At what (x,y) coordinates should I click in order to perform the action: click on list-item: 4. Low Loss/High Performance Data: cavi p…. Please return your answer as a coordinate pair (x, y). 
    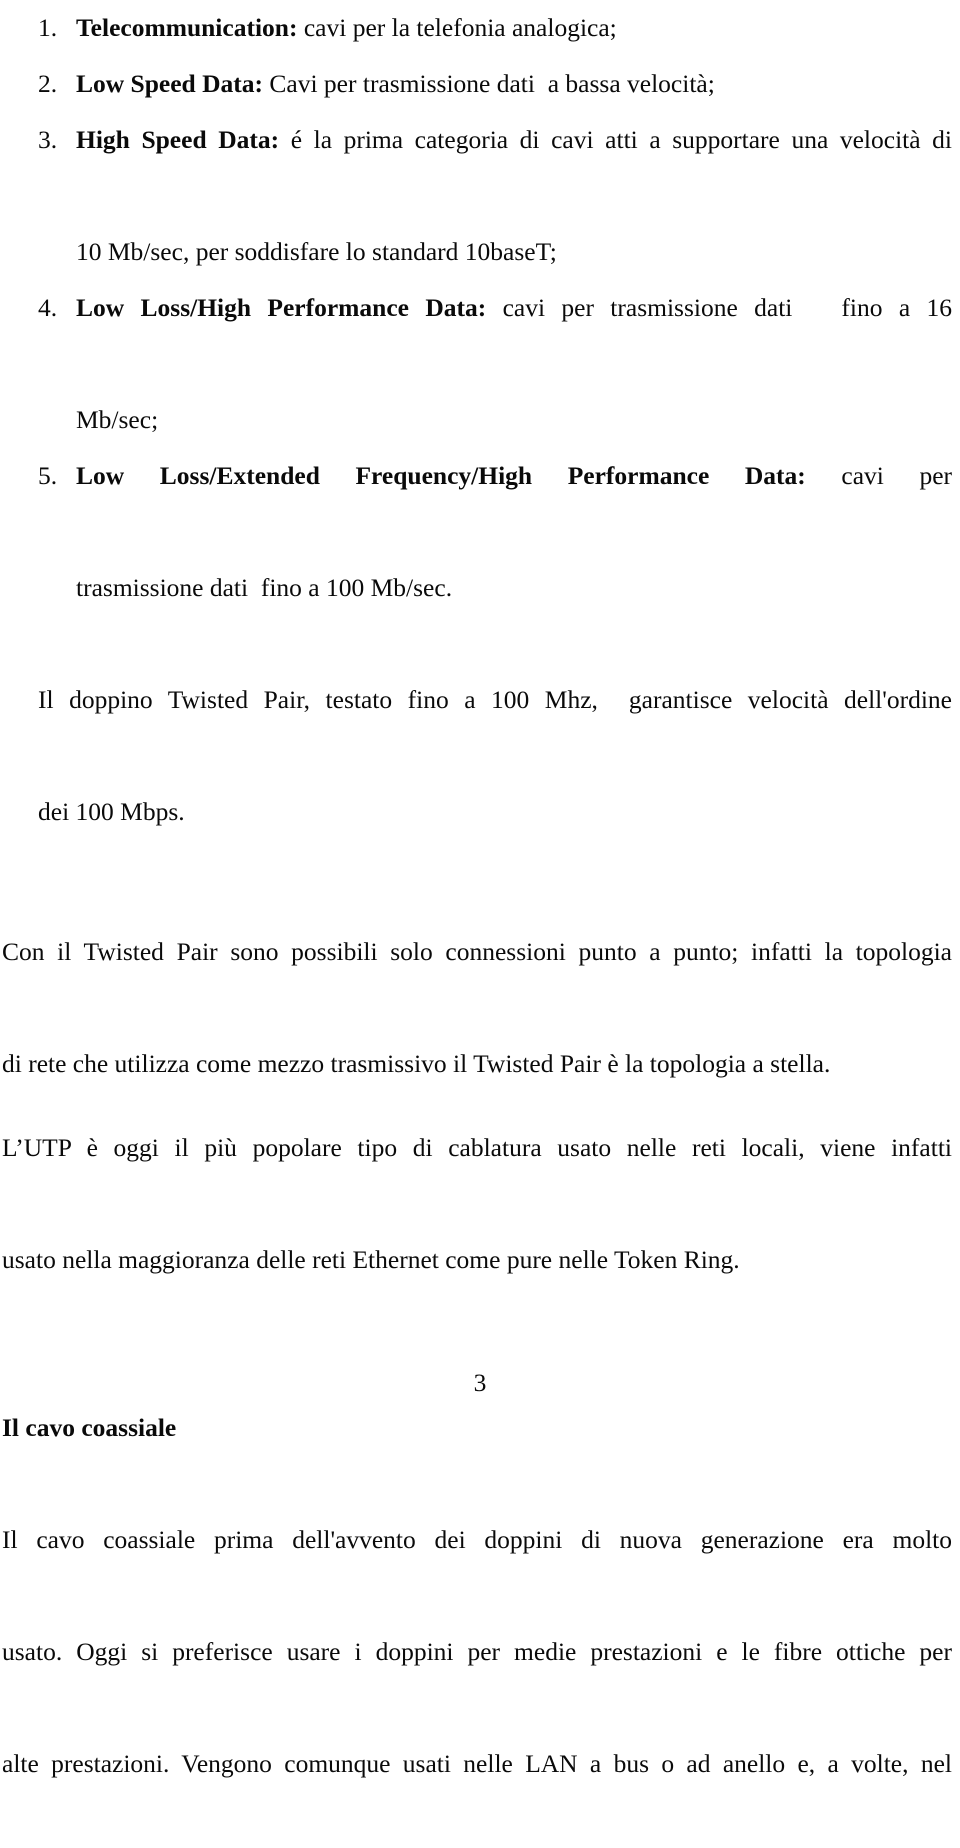
    Looking at the image, I should click on (477, 364).